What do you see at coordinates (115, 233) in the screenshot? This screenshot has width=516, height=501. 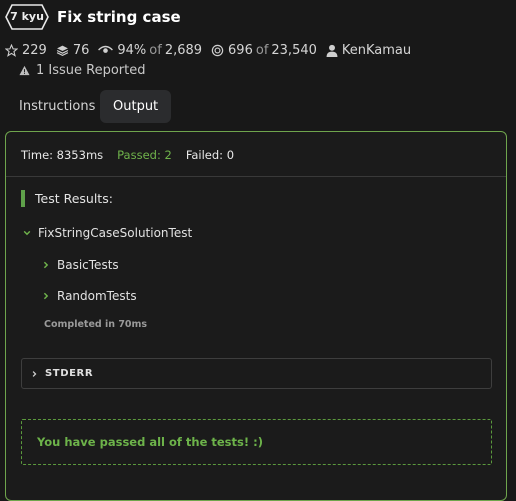 I see `suite-name: FixStringCaseSolutionTest` at bounding box center [115, 233].